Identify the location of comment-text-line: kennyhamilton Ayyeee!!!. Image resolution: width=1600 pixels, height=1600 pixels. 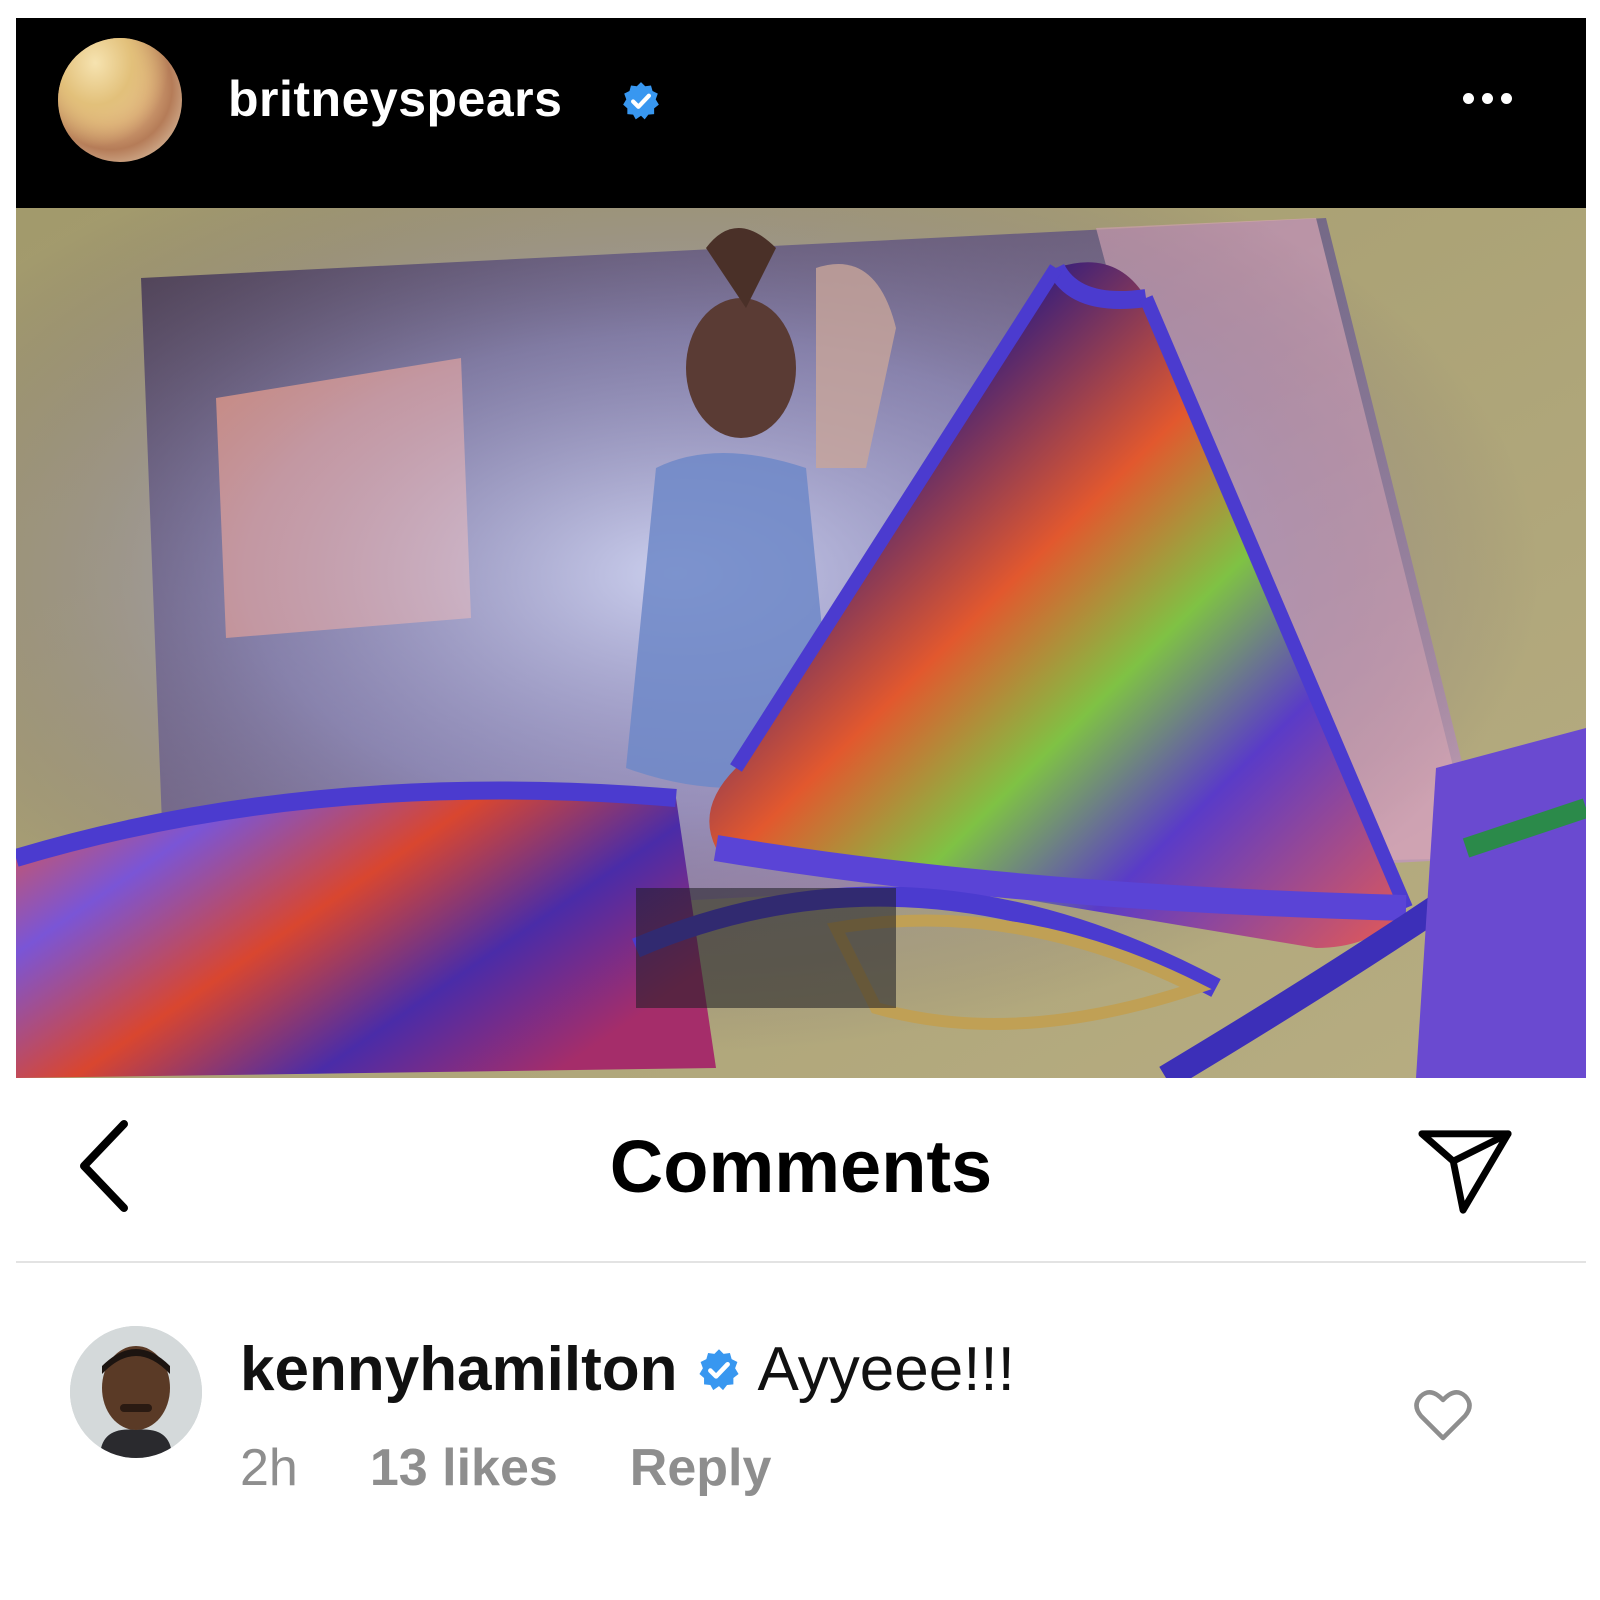
(627, 1369).